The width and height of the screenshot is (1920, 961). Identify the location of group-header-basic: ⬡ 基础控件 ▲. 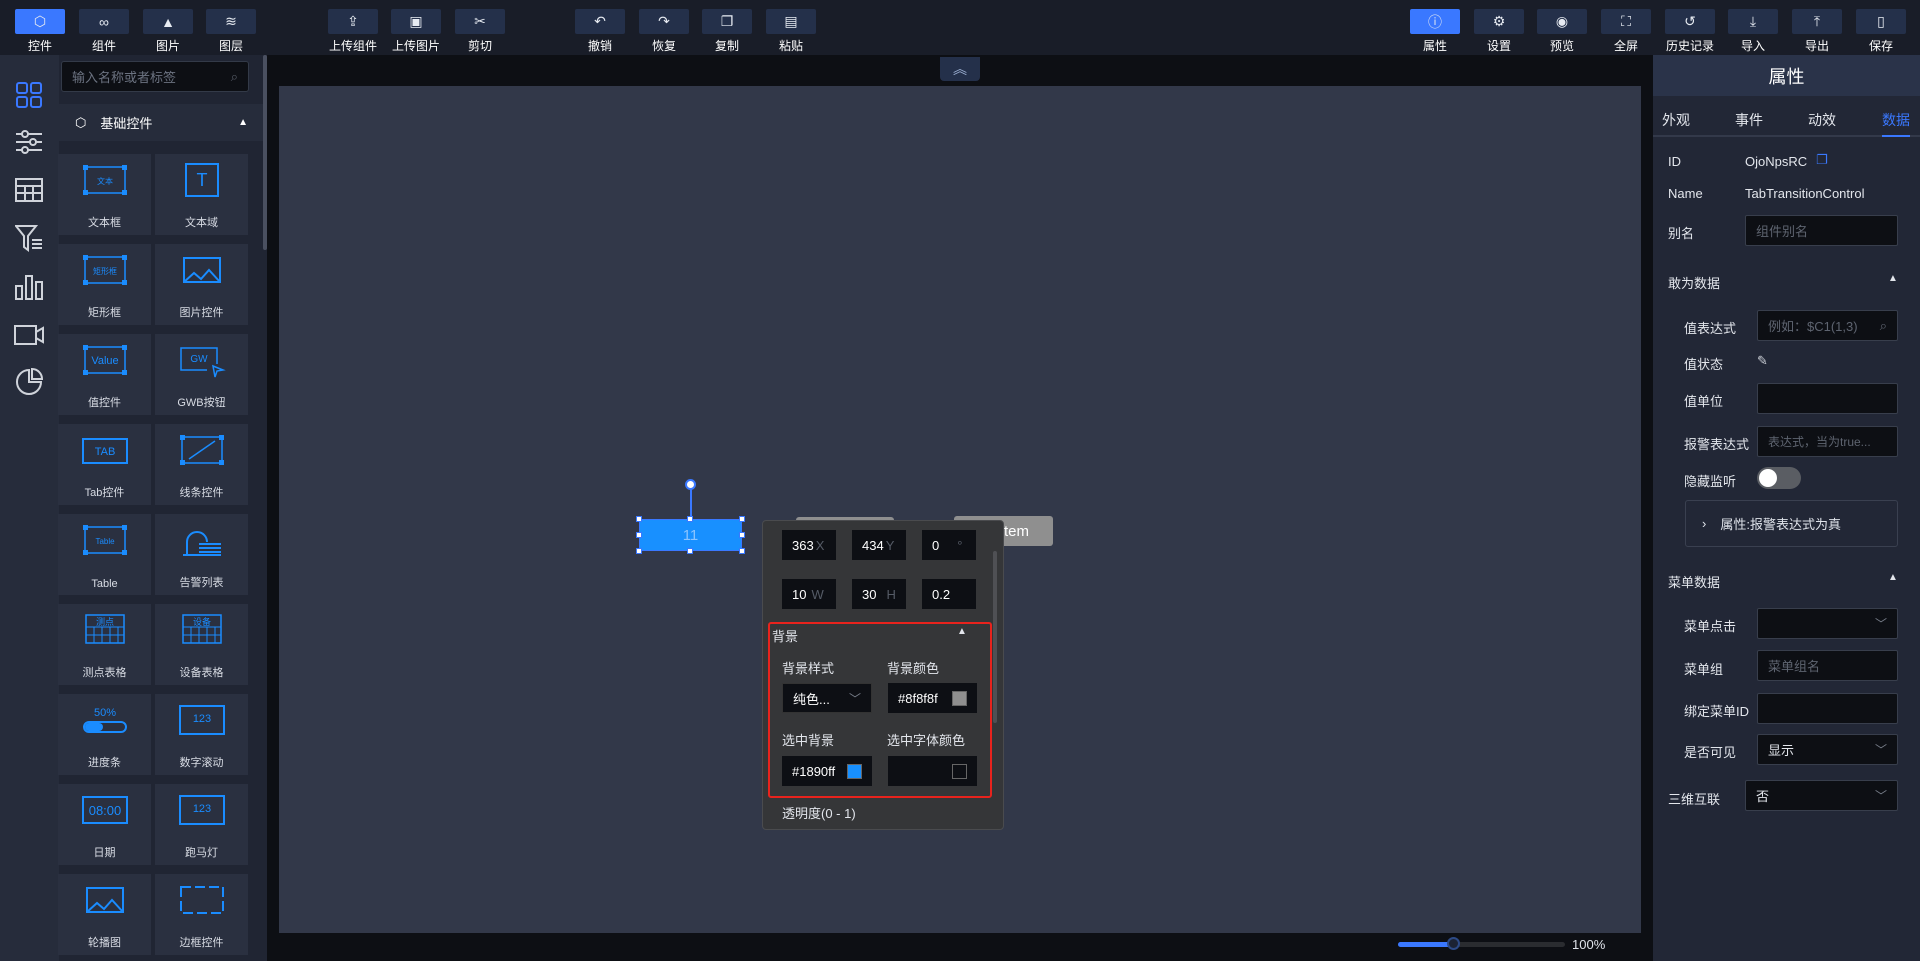
(161, 122).